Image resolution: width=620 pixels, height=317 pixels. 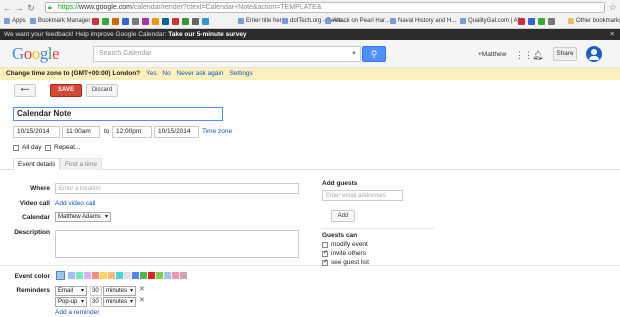 I want to click on share-button: Share, so click(x=565, y=54).